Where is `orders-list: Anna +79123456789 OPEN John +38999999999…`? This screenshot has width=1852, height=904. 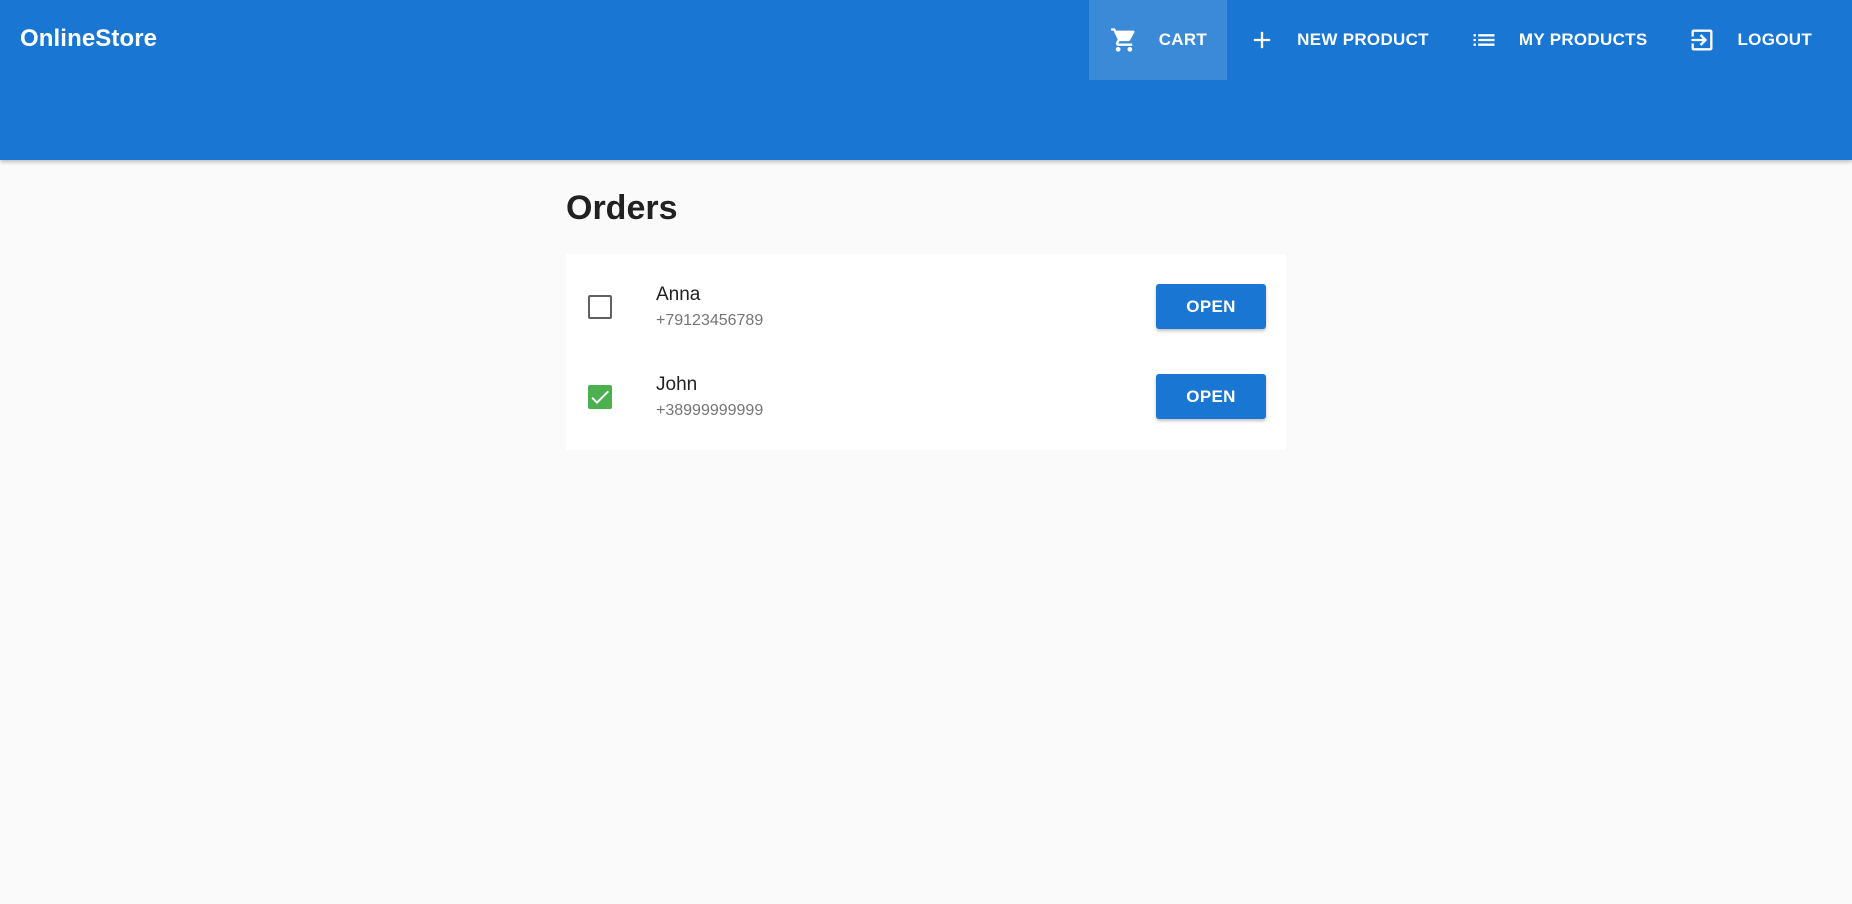 orders-list: Anna +79123456789 OPEN John +38999999999… is located at coordinates (926, 352).